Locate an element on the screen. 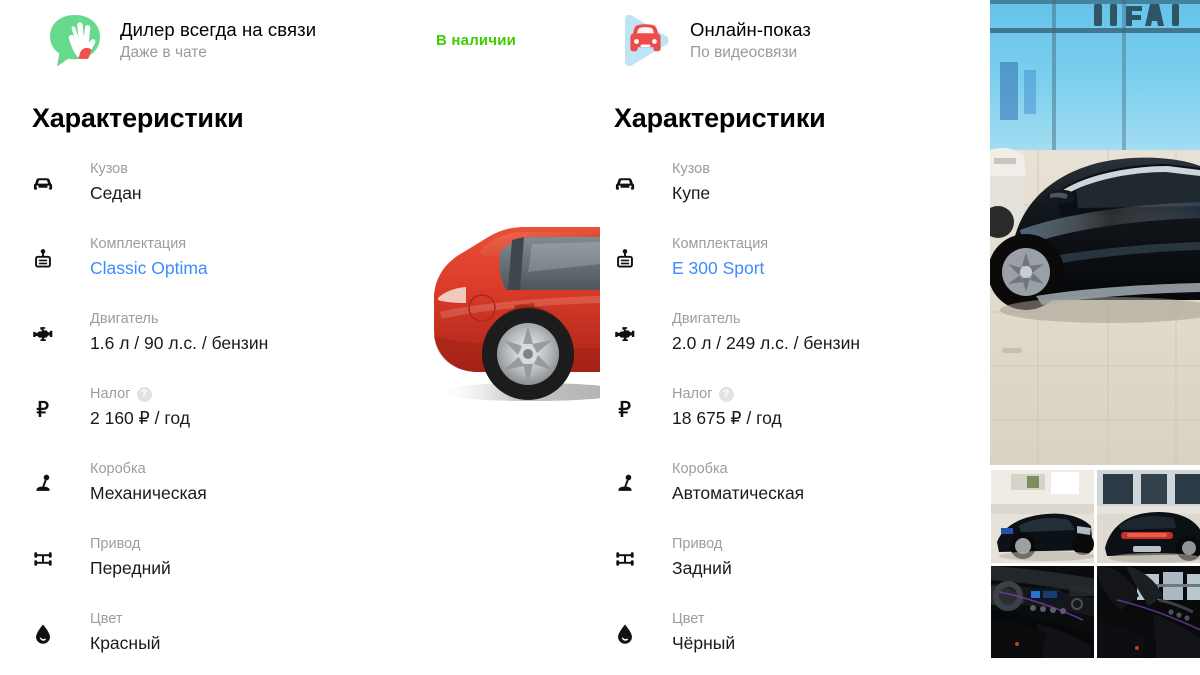 Image resolution: width=1200 pixels, height=675 pixels. spec-row-двигатель: Двигатель 1.6 л / 90 л.с. / бензин is located at coordinates (193, 347).